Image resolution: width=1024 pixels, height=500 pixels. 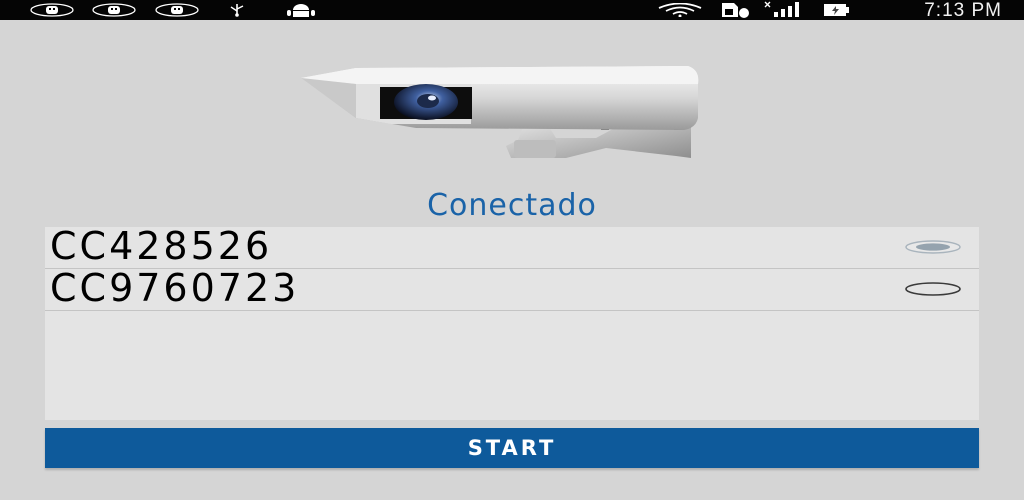 I want to click on signal-icon, so click(x=781, y=9).